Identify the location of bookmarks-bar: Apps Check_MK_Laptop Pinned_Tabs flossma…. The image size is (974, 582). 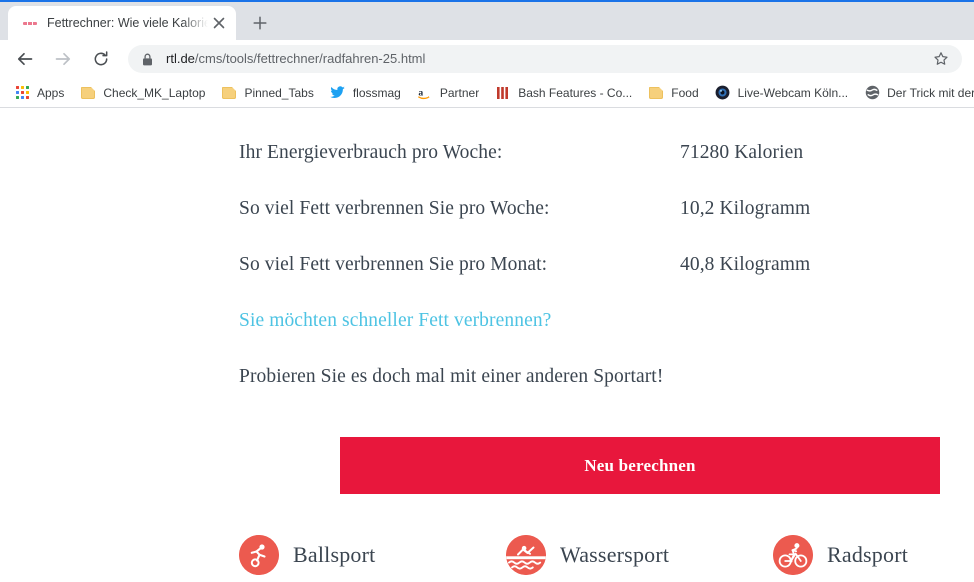
(487, 93).